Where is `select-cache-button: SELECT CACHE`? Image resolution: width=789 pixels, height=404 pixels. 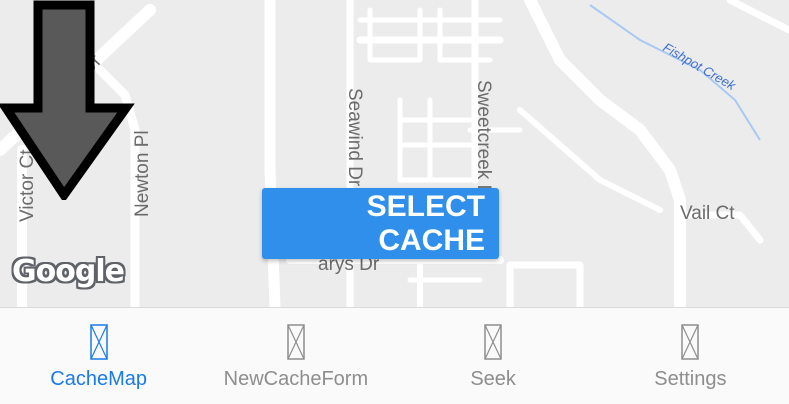
select-cache-button: SELECT CACHE is located at coordinates (380, 223).